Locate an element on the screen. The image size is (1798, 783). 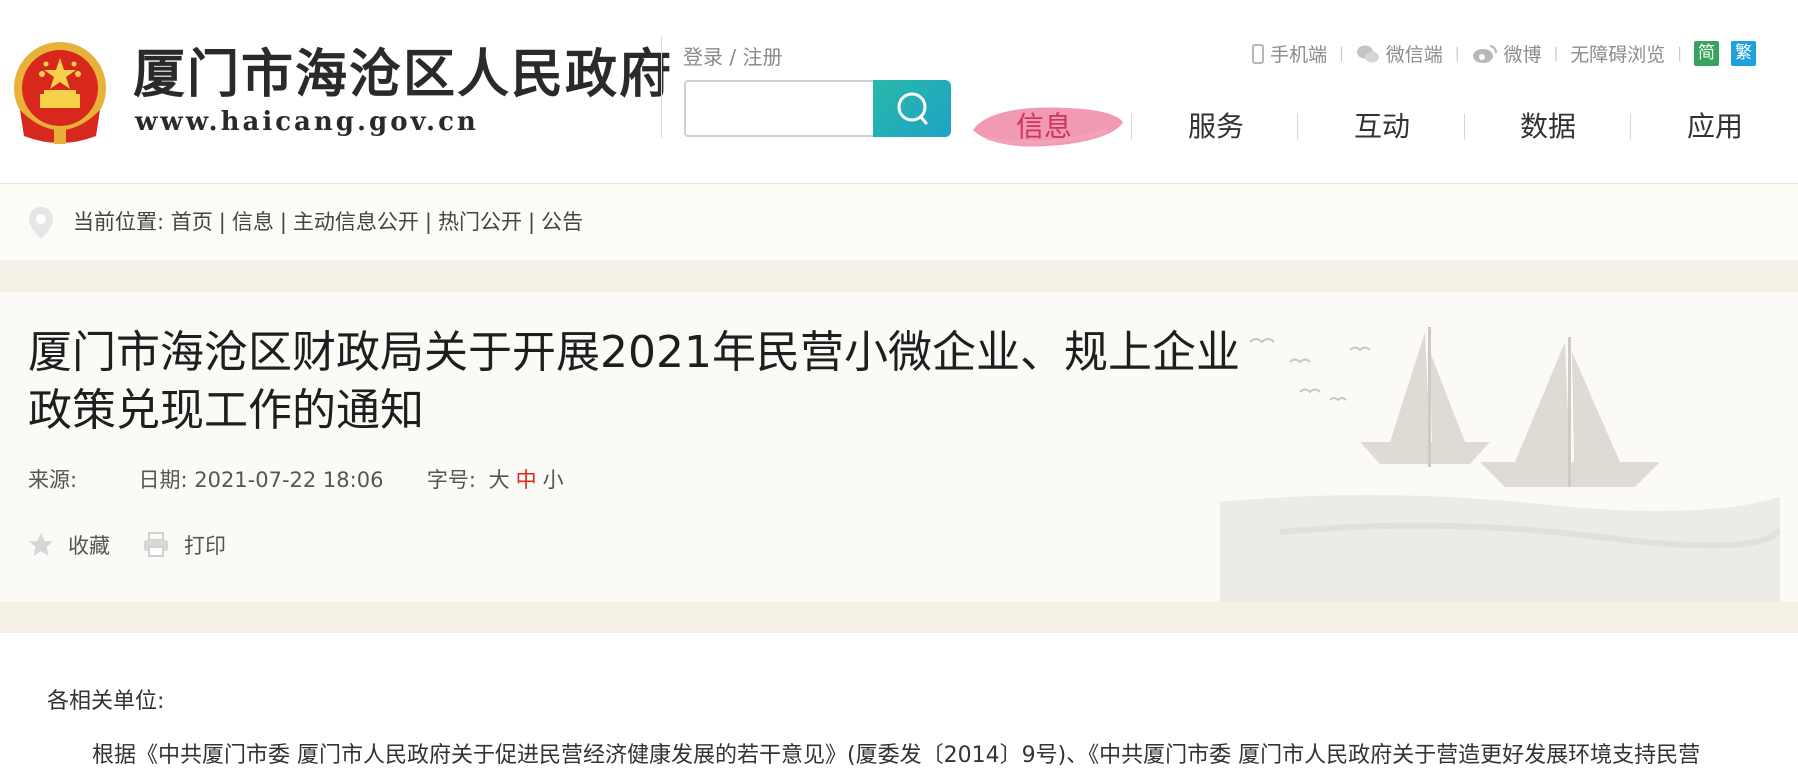
login-link: 登录 is located at coordinates (703, 57).